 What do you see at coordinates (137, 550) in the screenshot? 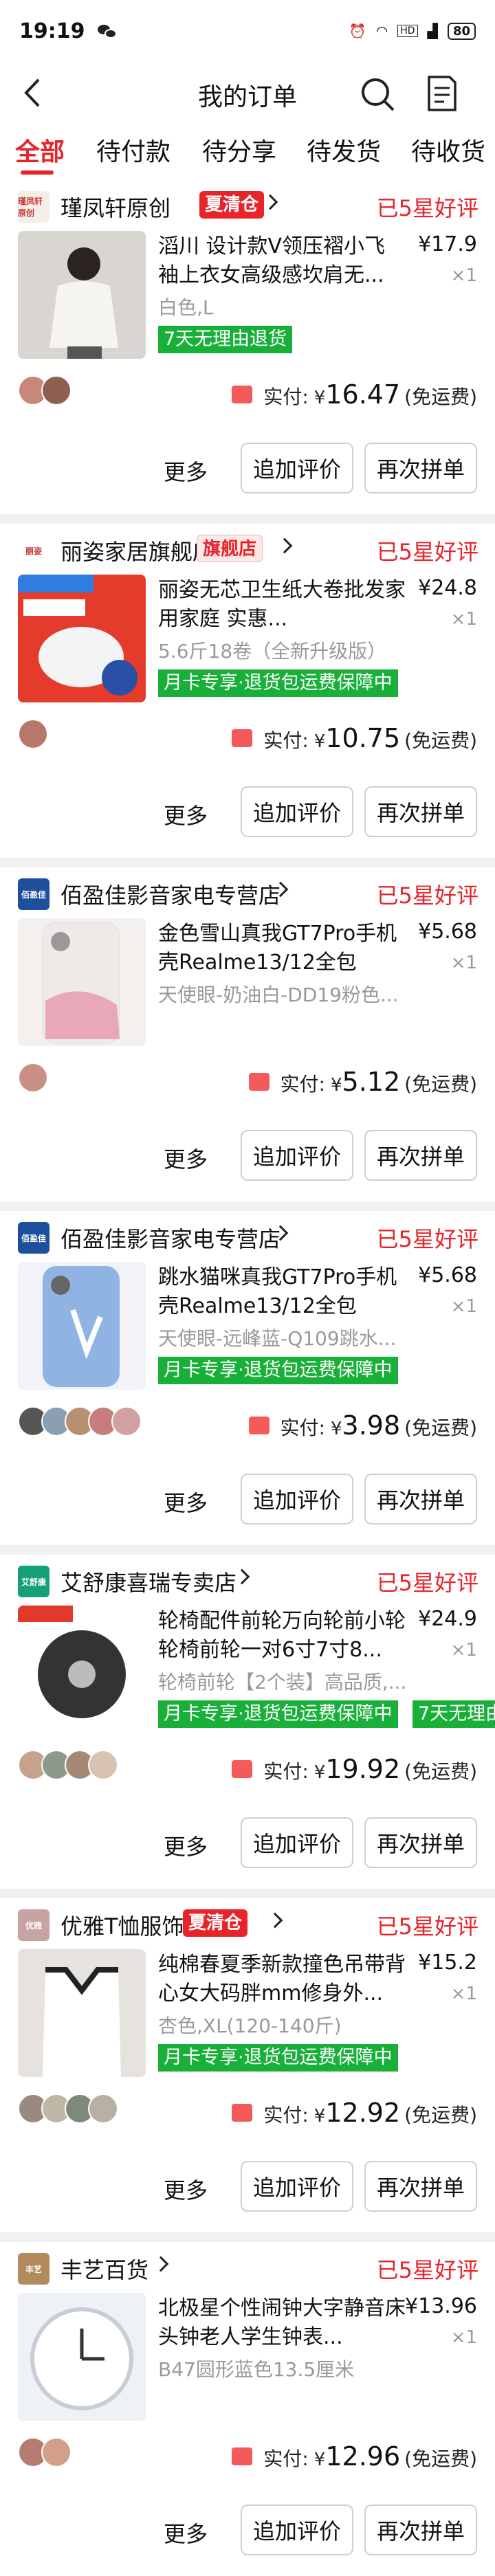
I see `shop-name: 丽姿家居旗舰店` at bounding box center [137, 550].